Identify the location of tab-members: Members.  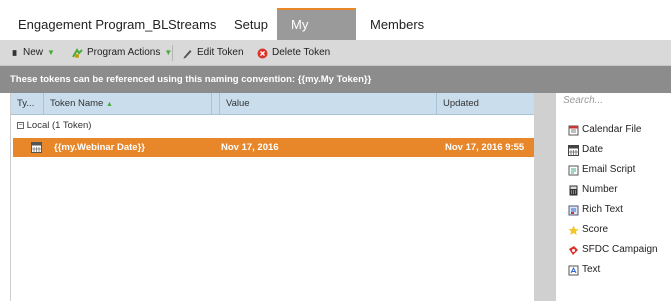
(397, 25).